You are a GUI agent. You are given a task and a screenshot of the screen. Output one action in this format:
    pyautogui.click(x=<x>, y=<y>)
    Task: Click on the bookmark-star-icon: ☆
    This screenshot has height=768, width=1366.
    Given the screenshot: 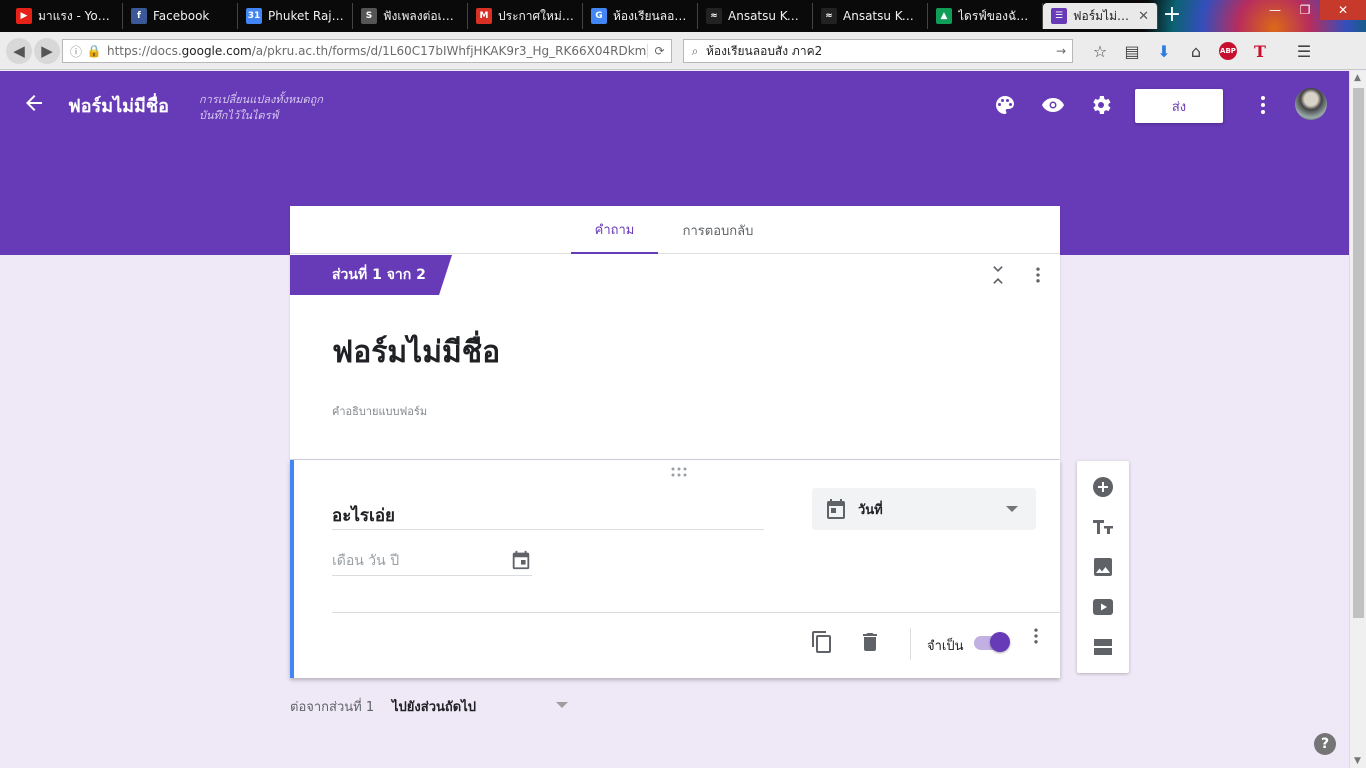 What is the action you would take?
    pyautogui.click(x=1100, y=51)
    